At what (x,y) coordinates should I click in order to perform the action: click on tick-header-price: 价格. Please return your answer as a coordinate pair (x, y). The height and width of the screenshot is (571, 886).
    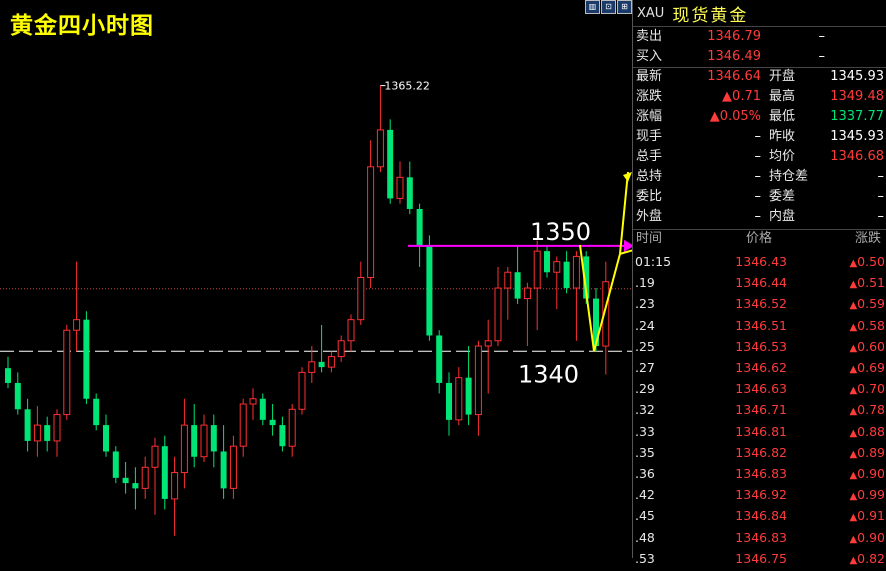
    Looking at the image, I should click on (759, 238).